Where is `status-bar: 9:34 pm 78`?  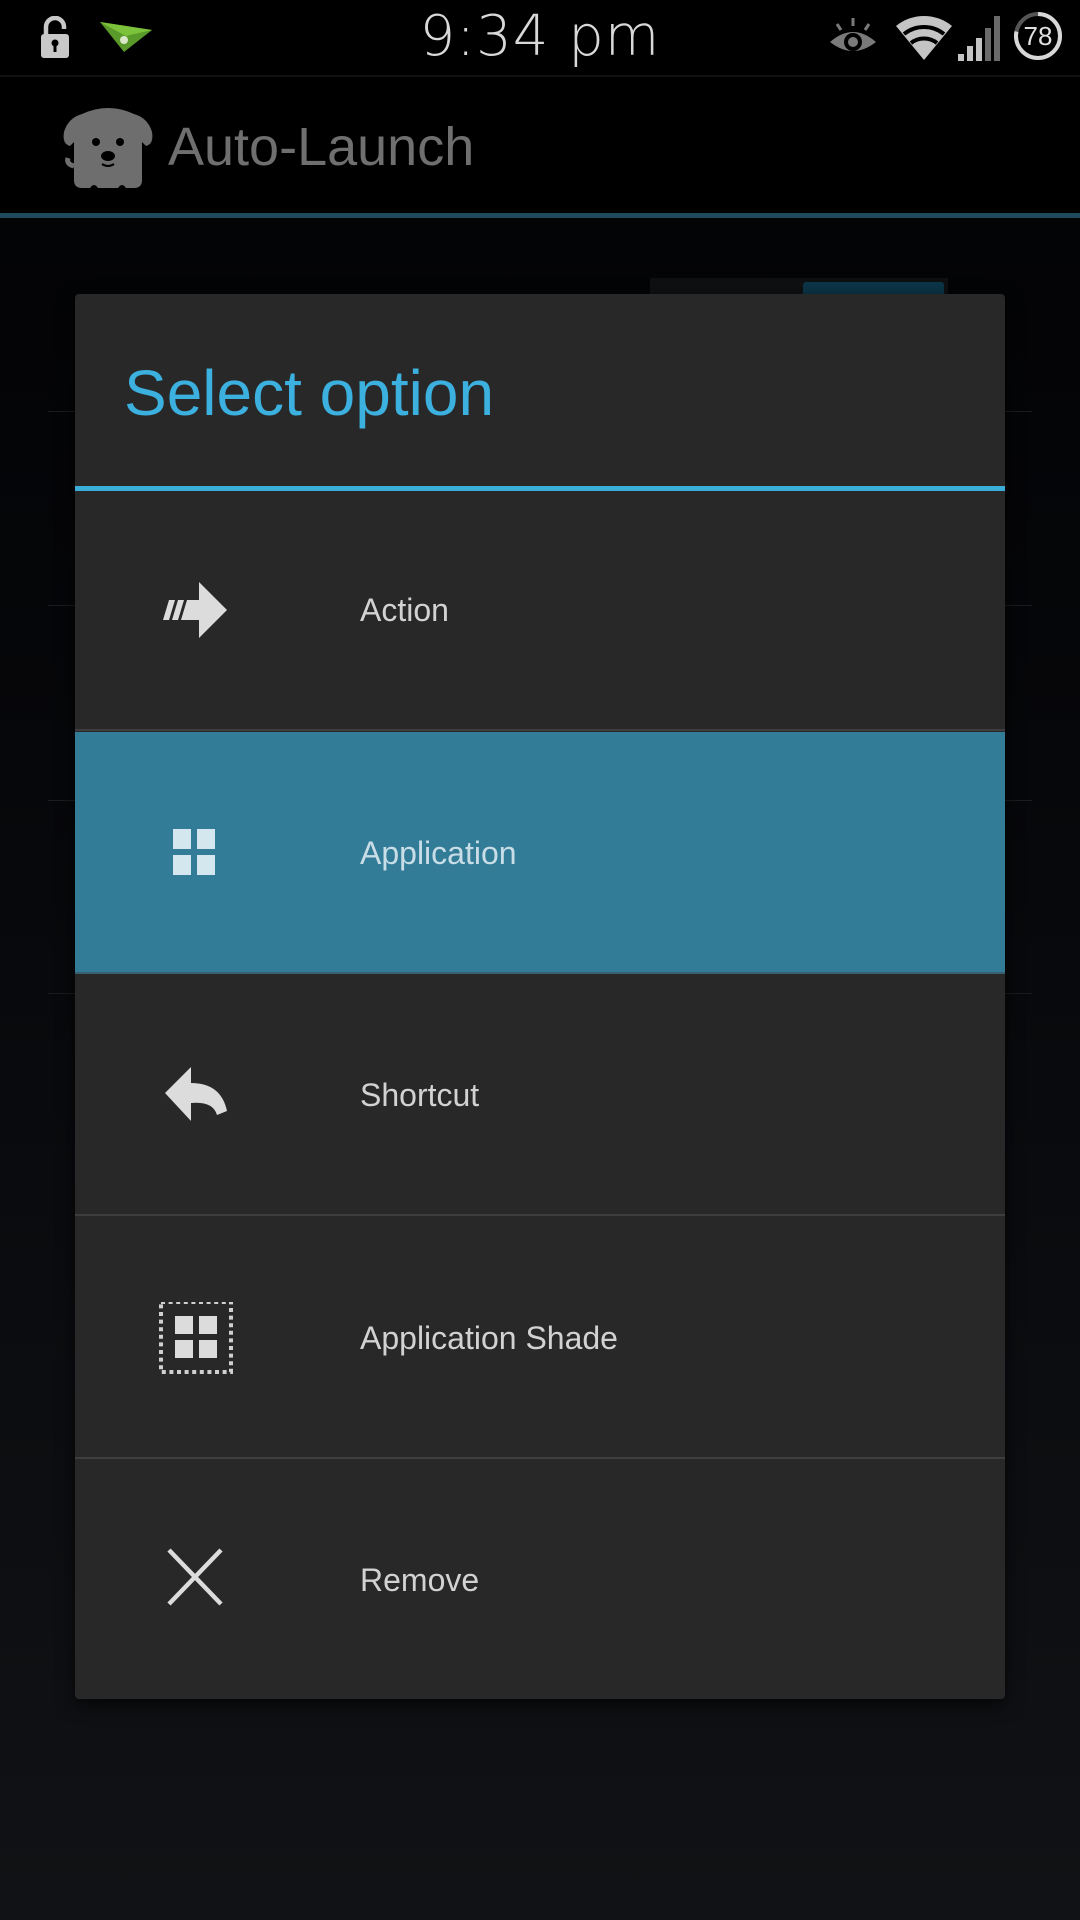 status-bar: 9:34 pm 78 is located at coordinates (540, 38).